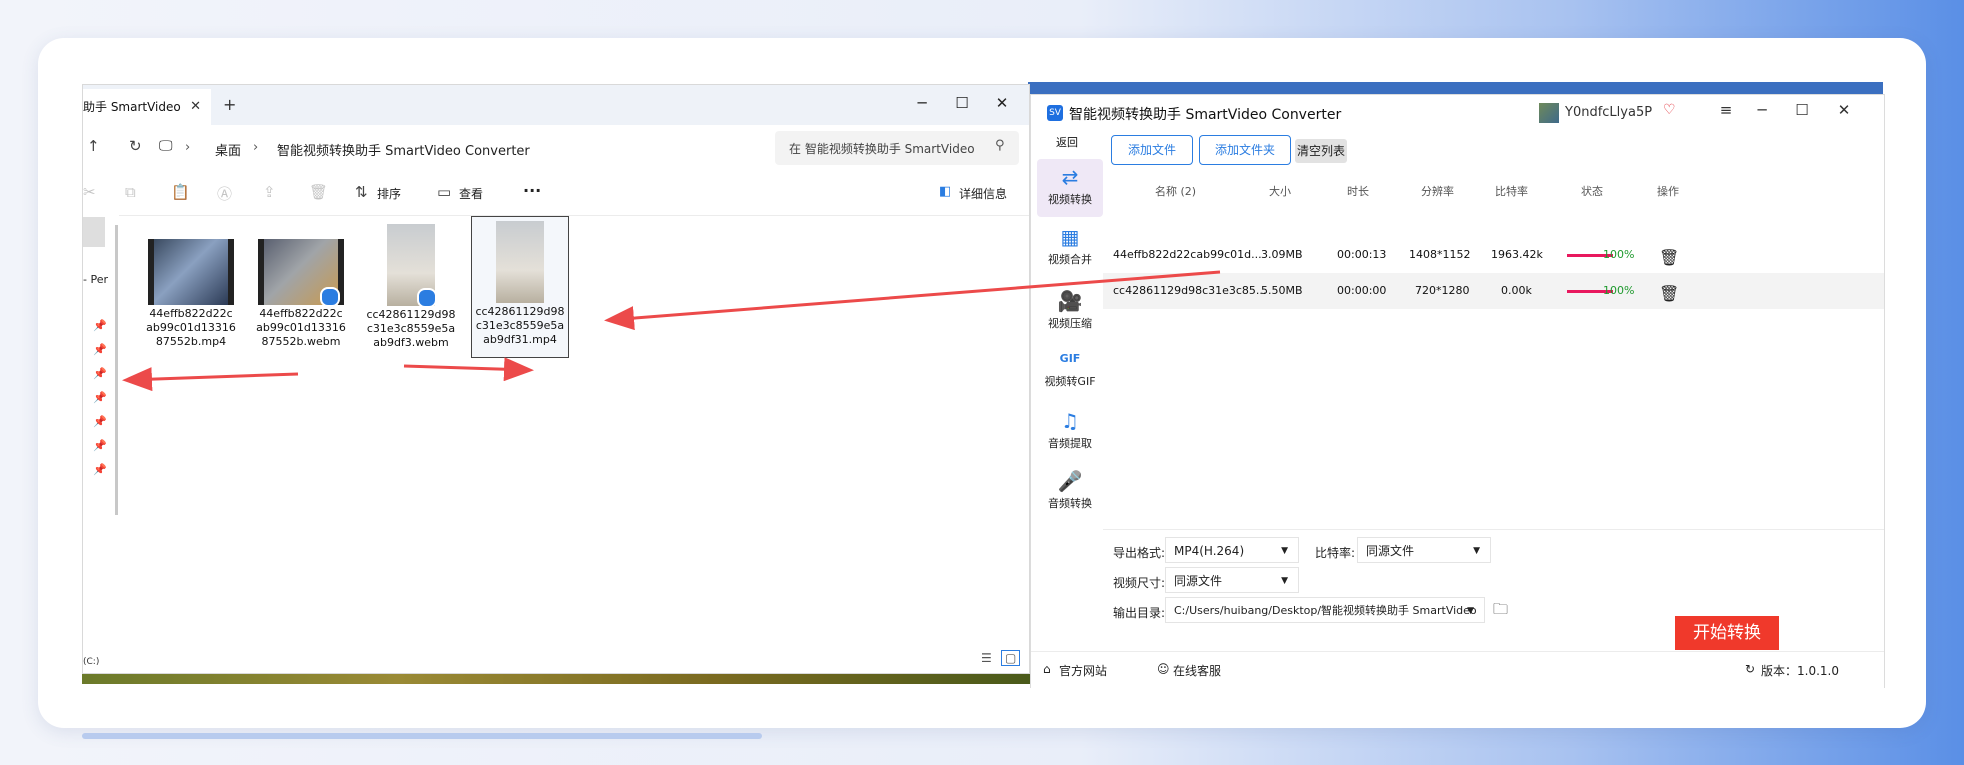 The height and width of the screenshot is (765, 1964). I want to click on share-icon: ⇪, so click(269, 192).